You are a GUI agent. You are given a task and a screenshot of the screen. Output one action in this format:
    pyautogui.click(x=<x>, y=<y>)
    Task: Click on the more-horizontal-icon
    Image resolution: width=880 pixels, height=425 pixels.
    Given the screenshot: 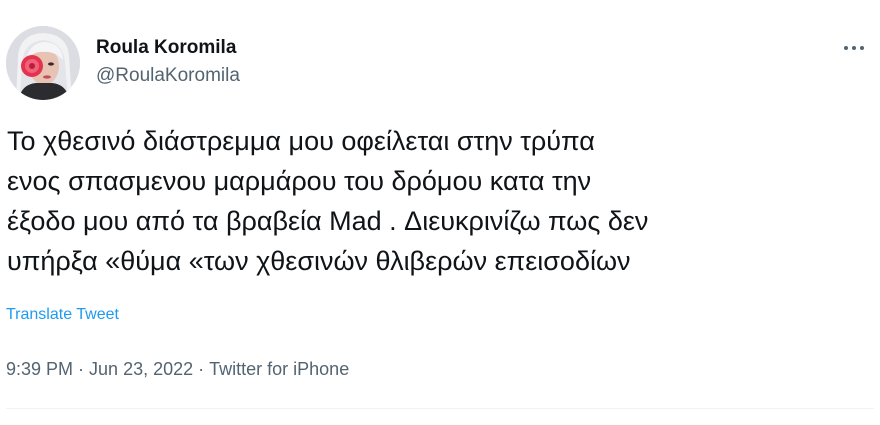 What is the action you would take?
    pyautogui.click(x=846, y=48)
    